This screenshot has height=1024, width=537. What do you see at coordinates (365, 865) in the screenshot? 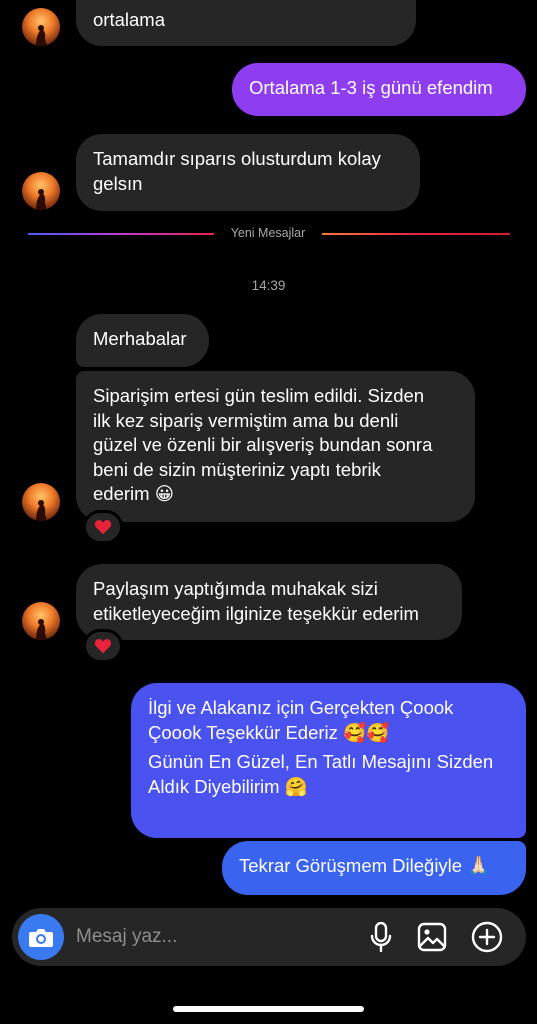
I see `message-text: Tekrar Görüşmem Dileğiyle 🙏🏻` at bounding box center [365, 865].